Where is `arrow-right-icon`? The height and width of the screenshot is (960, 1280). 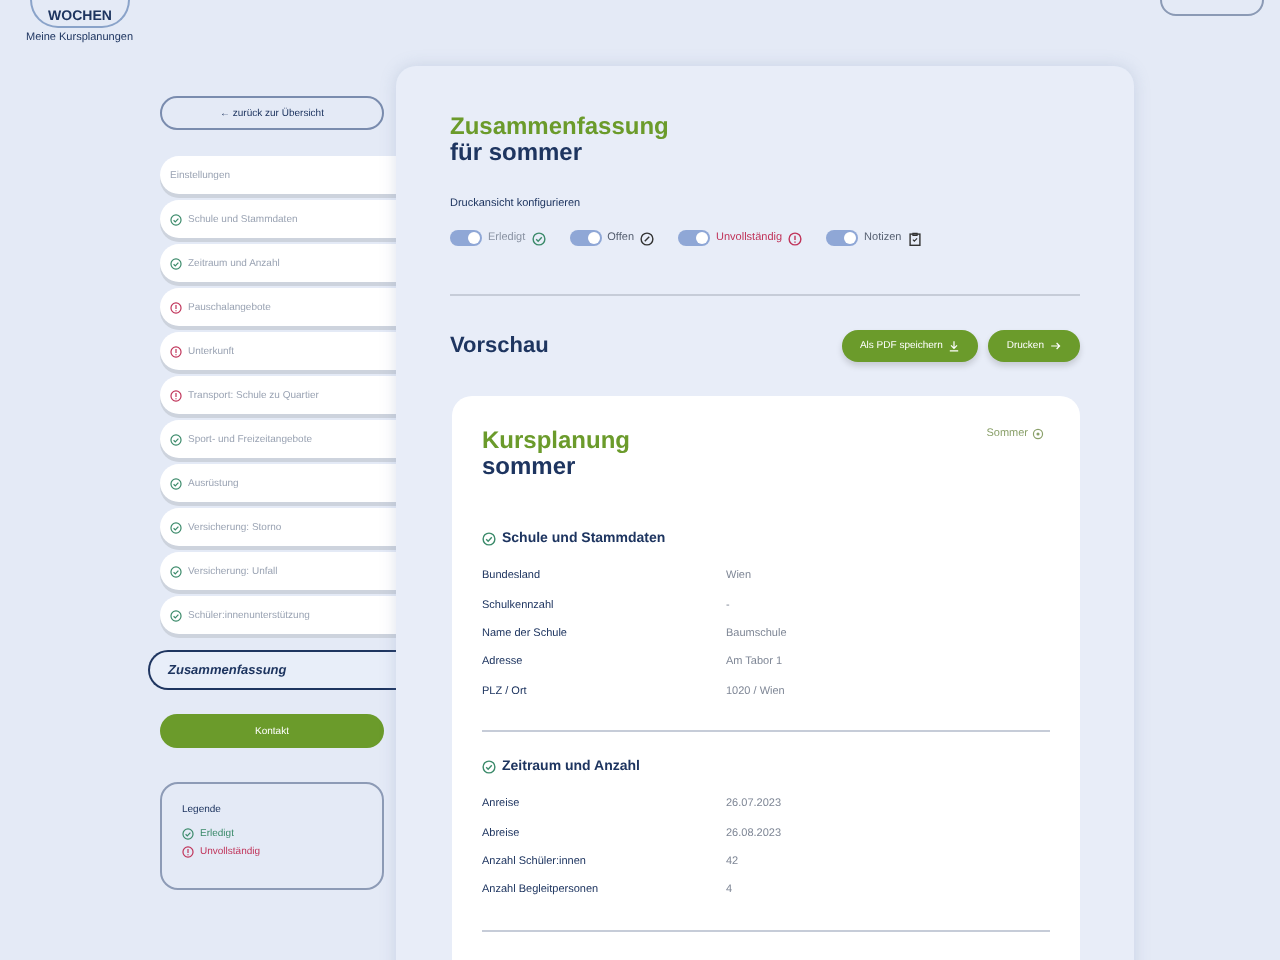
arrow-right-icon is located at coordinates (1056, 346).